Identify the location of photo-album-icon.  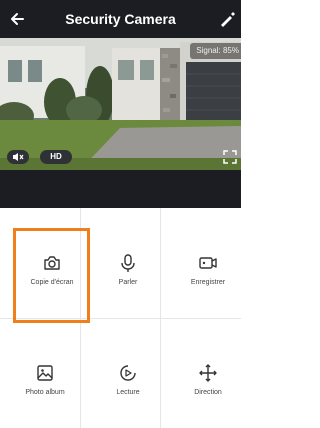
(45, 373).